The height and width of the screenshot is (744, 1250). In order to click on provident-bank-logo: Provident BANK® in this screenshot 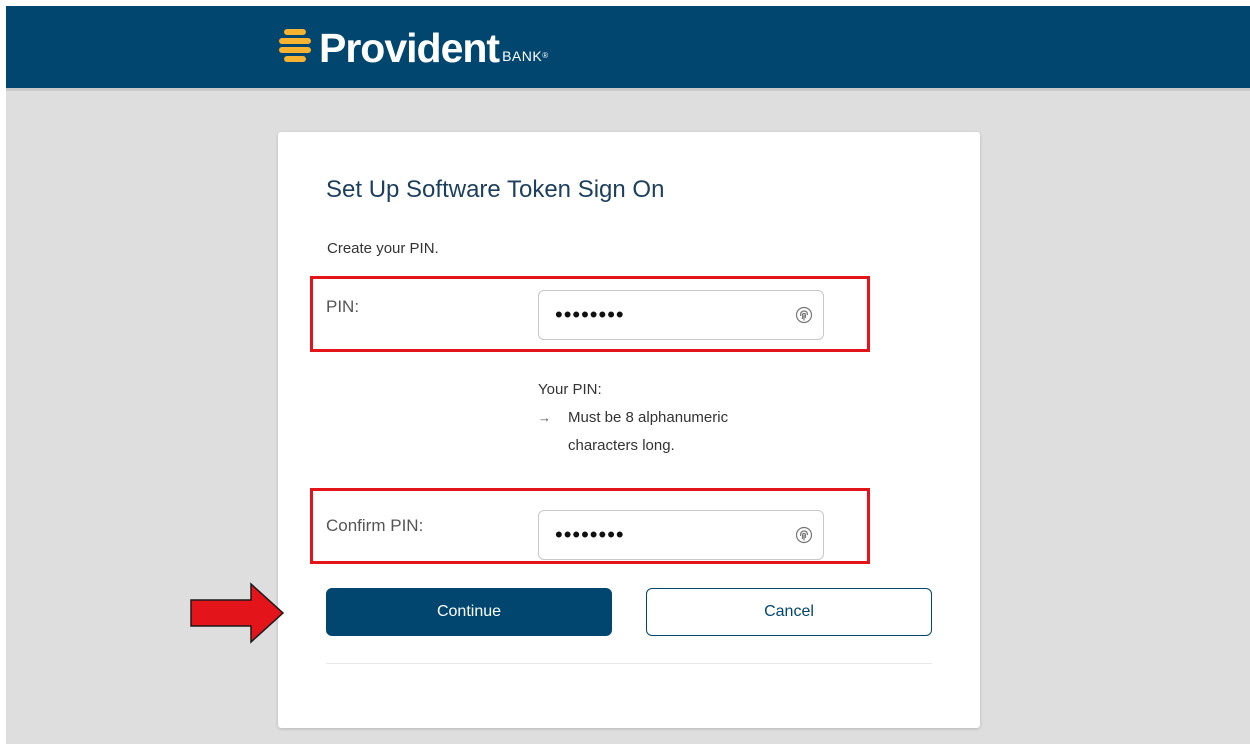, I will do `click(413, 45)`.